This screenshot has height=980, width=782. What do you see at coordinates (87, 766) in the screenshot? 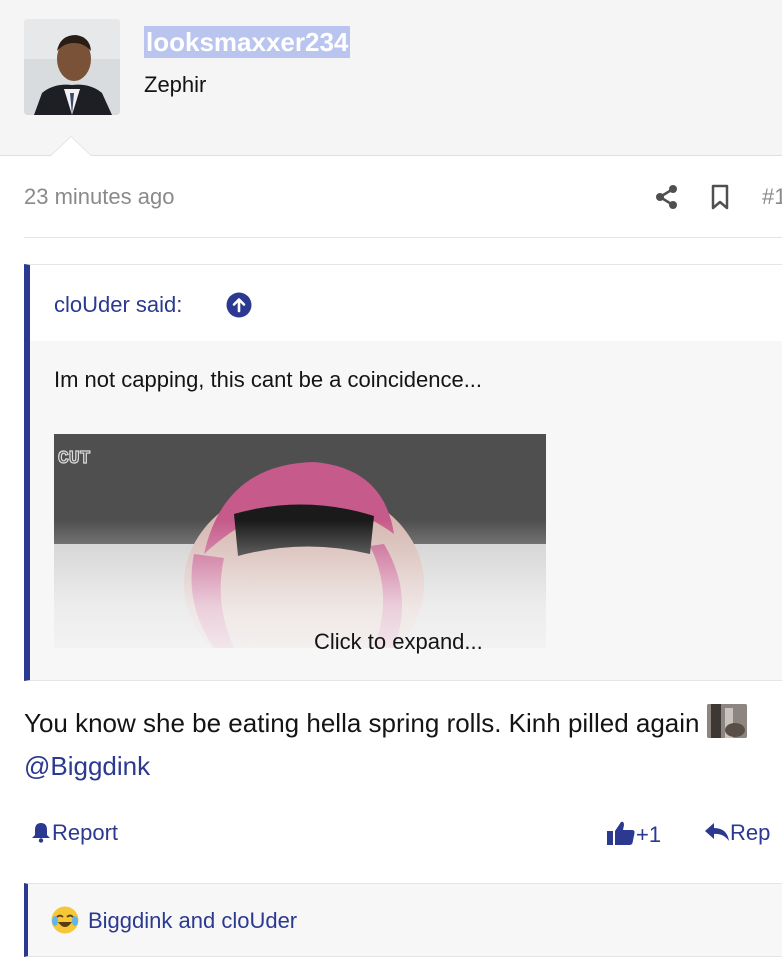
I see `user-mention-link: @Biggdink` at bounding box center [87, 766].